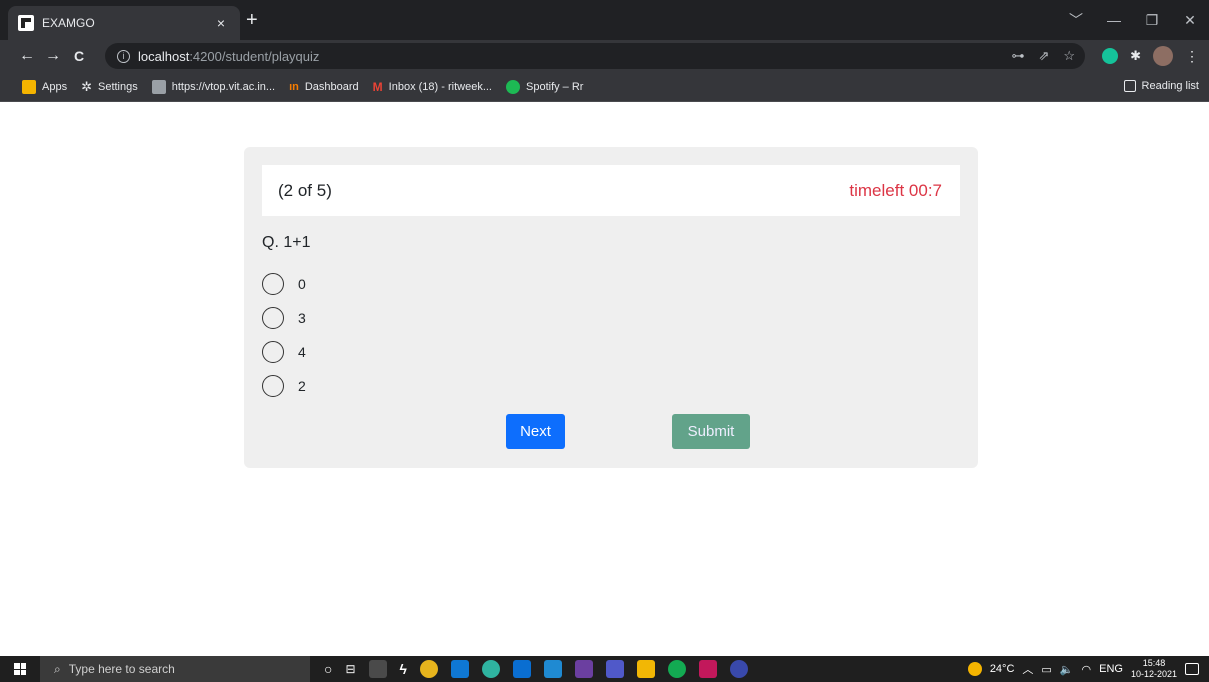 This screenshot has height=682, width=1209. I want to click on answer-option: 0, so click(284, 284).